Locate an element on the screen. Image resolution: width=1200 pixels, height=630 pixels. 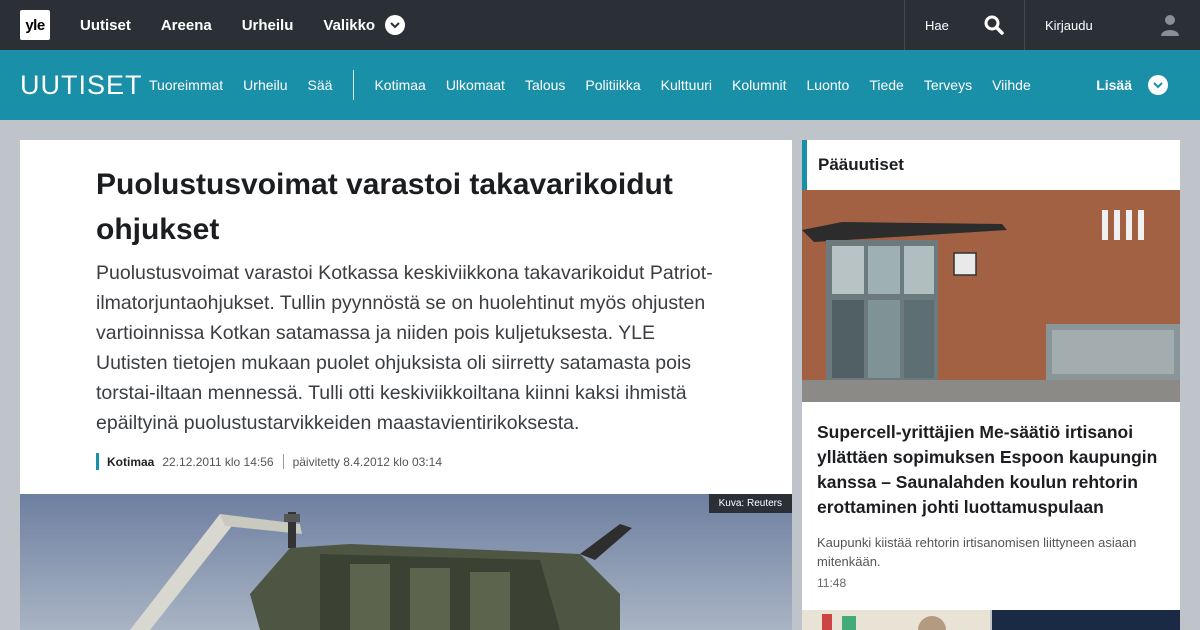
top-news-time: 11:48 is located at coordinates (832, 583).